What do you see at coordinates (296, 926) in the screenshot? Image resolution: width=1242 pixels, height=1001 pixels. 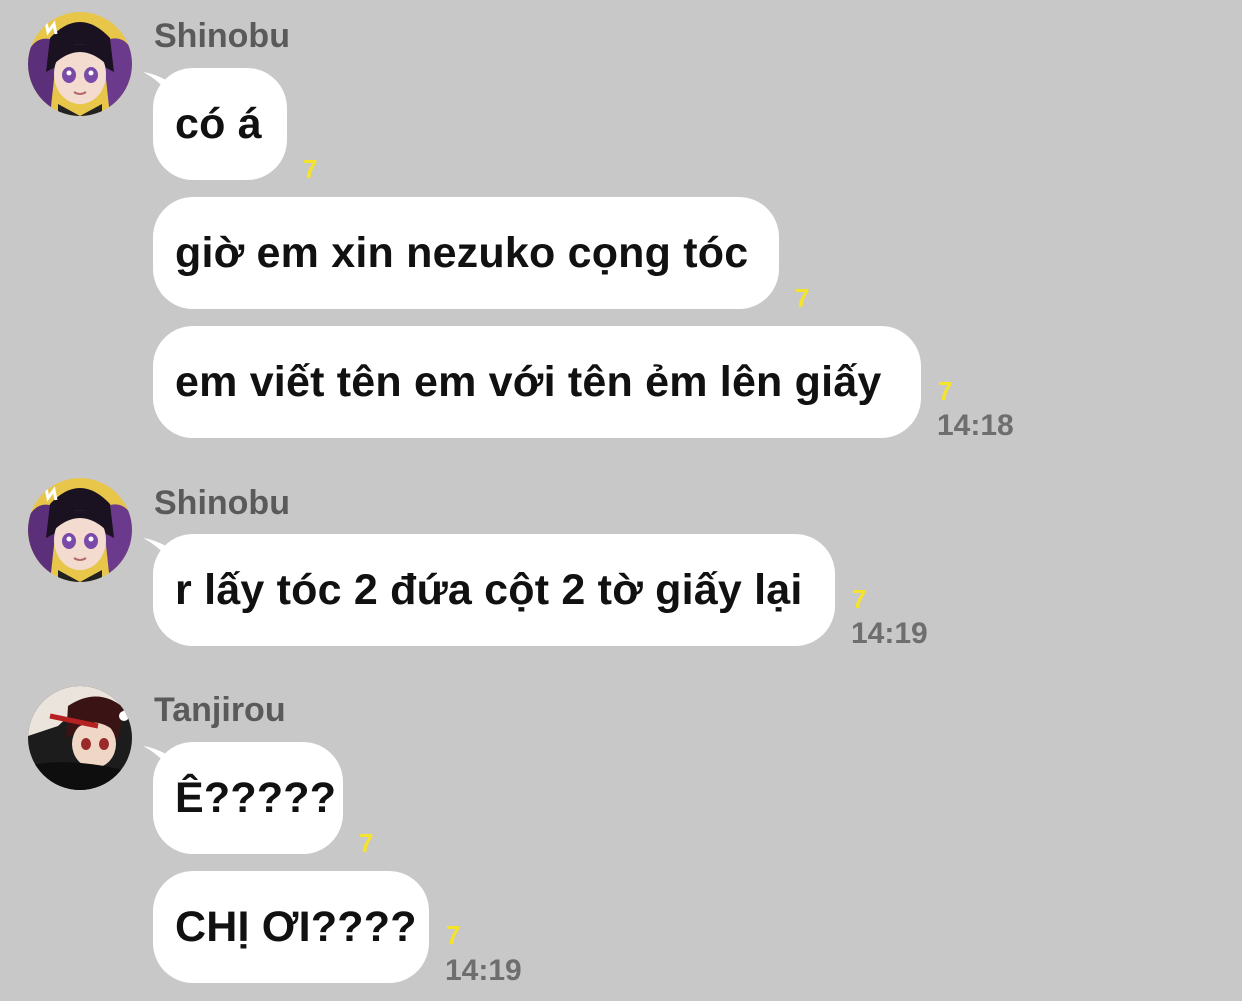 I see `message-text: CHỊ ƠI????` at bounding box center [296, 926].